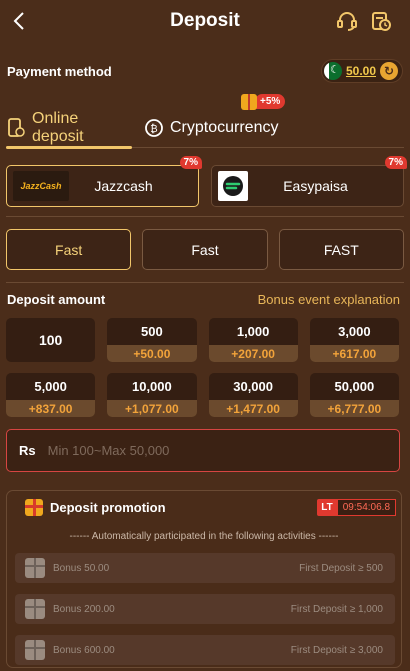 The image size is (410, 671). Describe the element at coordinates (19, 21) in the screenshot. I see `back-arrow-icon` at that location.